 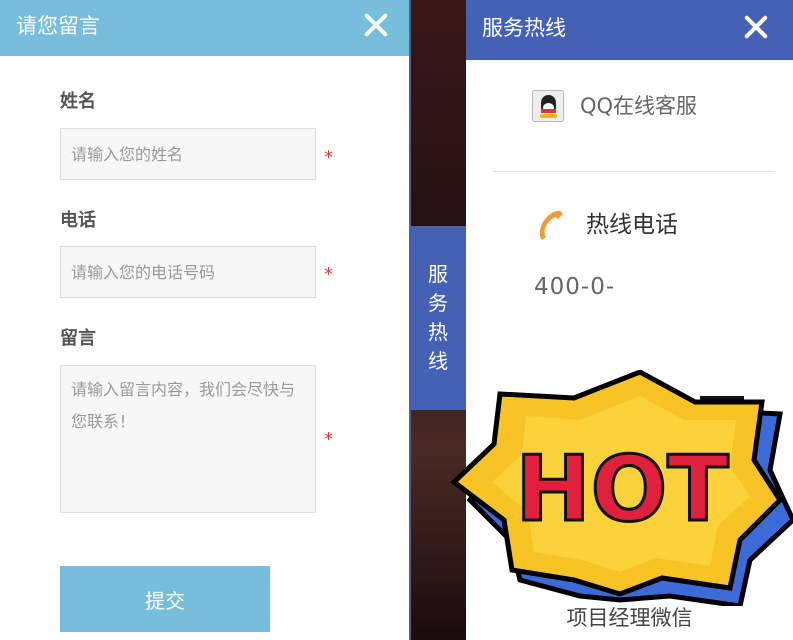 What do you see at coordinates (524, 28) in the screenshot?
I see `hotline-panel-title: 服务热线` at bounding box center [524, 28].